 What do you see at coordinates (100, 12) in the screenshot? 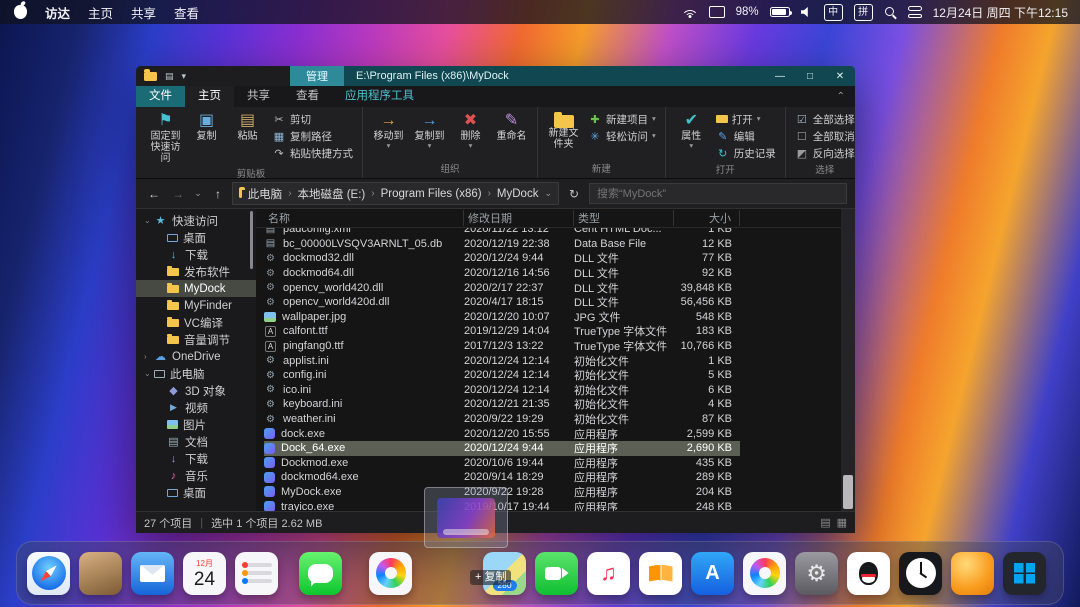
I see `menu-item-2: 主页` at bounding box center [100, 12].